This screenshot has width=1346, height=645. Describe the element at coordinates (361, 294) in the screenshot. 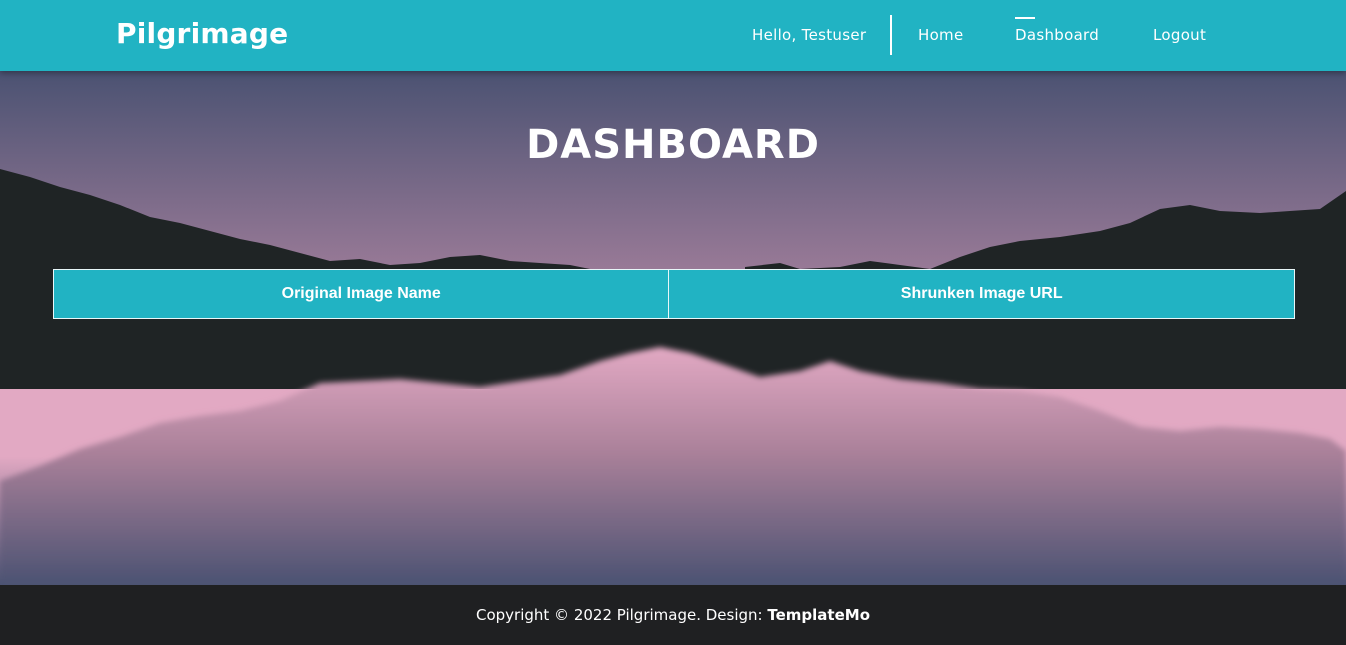

I see `column-header-original-image-name: Original Image Name` at that location.